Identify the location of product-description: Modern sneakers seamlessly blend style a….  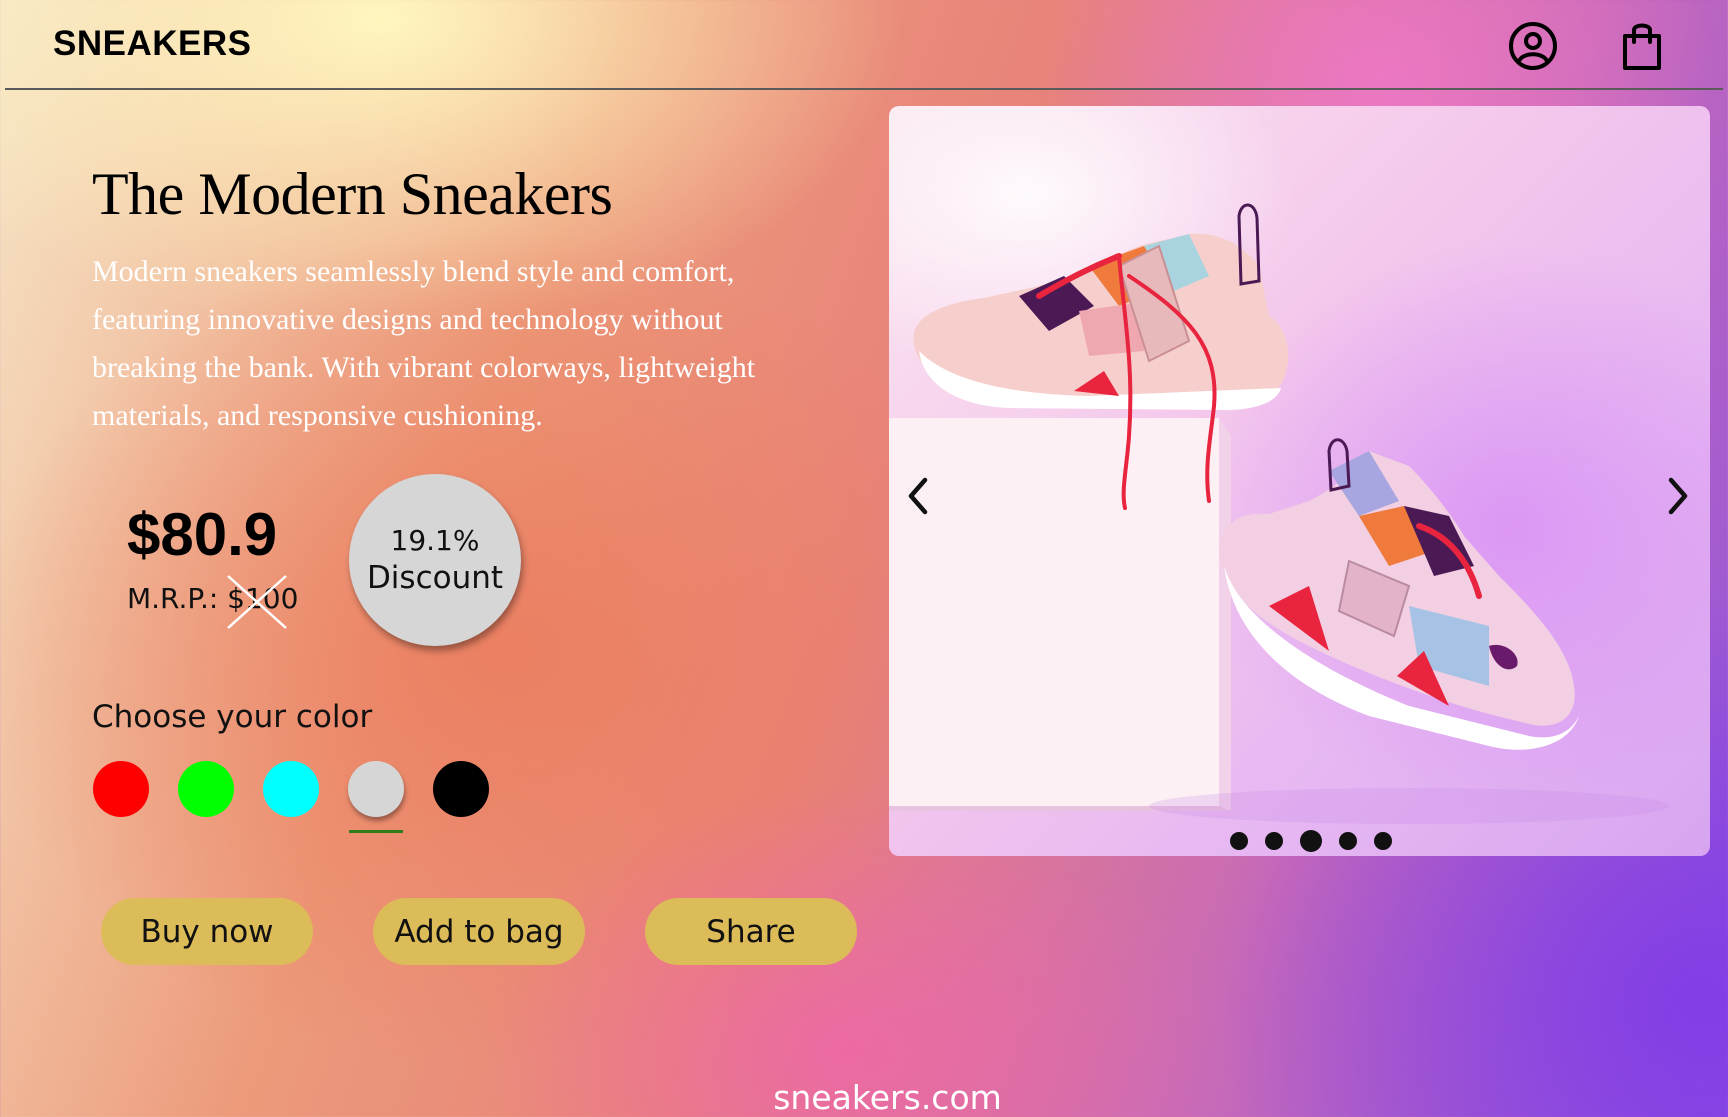
(424, 343).